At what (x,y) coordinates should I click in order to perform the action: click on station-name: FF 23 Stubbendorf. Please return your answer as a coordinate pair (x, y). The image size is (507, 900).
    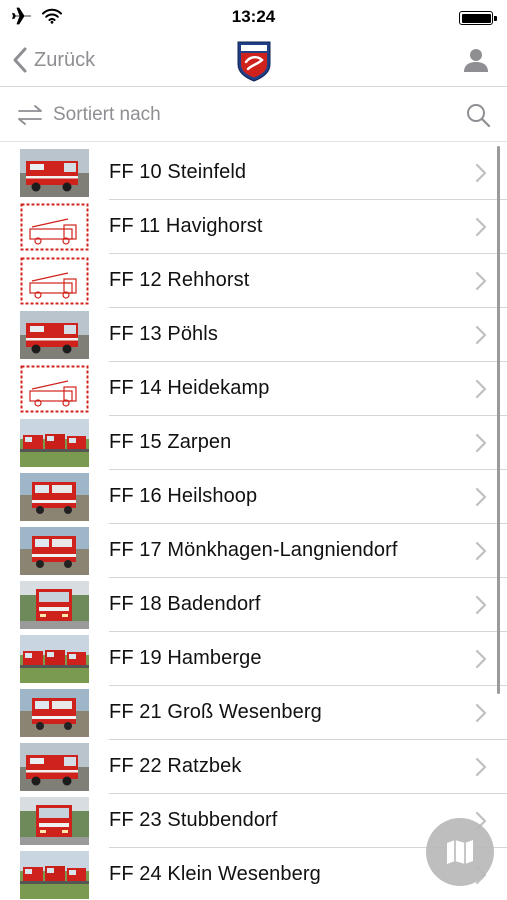
    Looking at the image, I should click on (193, 820).